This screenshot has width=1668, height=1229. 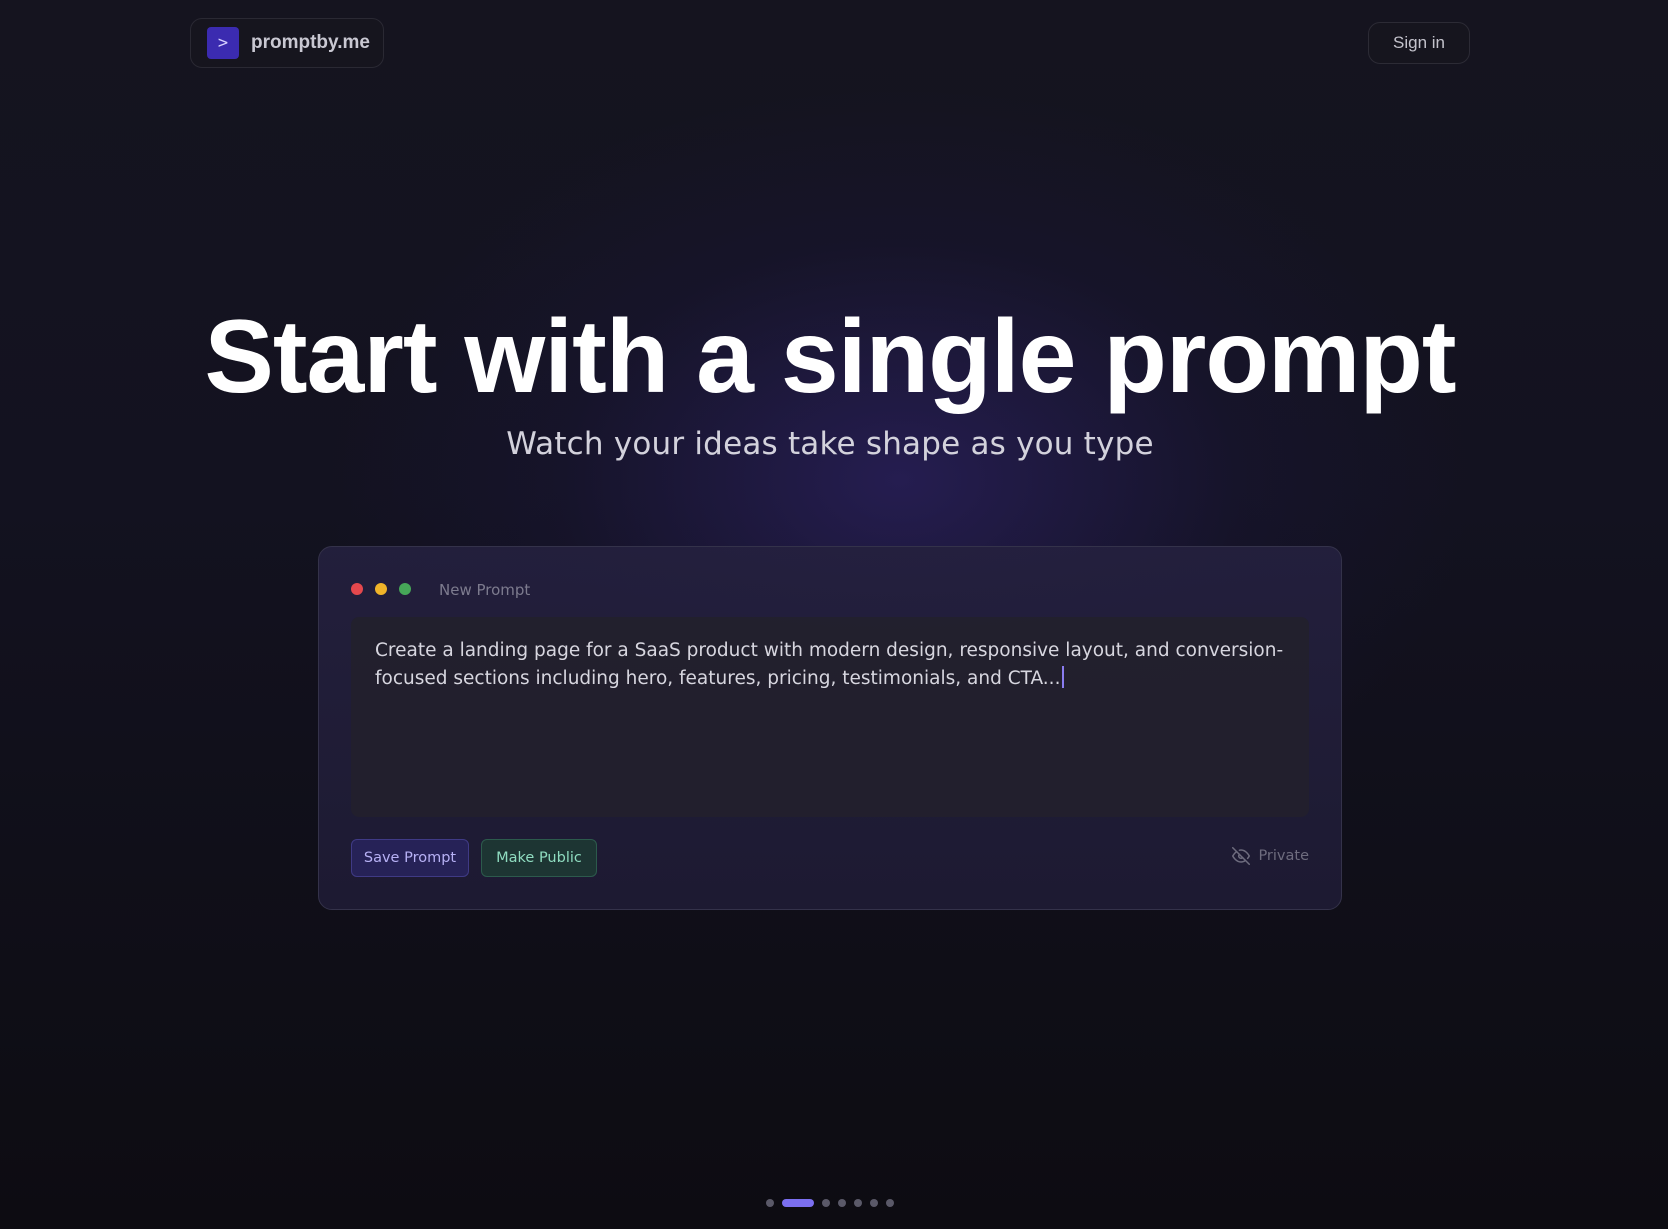 What do you see at coordinates (539, 858) in the screenshot?
I see `make-public-button: Make Public` at bounding box center [539, 858].